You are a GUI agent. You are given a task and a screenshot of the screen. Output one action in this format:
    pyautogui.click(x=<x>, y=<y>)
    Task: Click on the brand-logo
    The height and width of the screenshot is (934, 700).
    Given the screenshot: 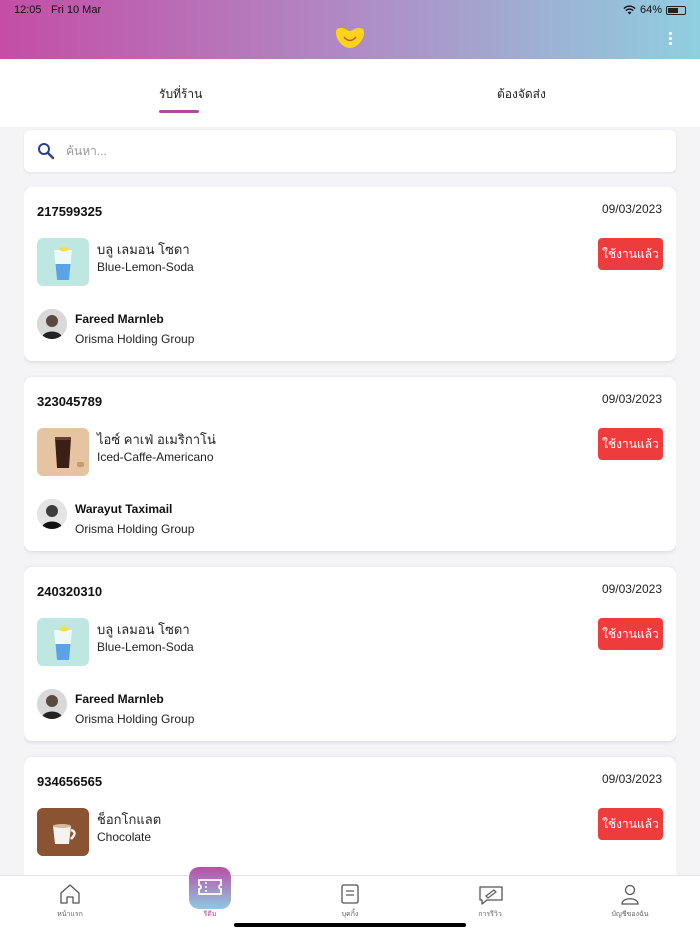 What is the action you would take?
    pyautogui.click(x=350, y=38)
    